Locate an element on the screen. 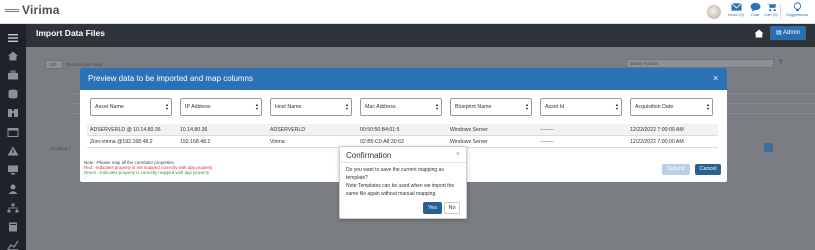  lightbulb-icon is located at coordinates (797, 7).